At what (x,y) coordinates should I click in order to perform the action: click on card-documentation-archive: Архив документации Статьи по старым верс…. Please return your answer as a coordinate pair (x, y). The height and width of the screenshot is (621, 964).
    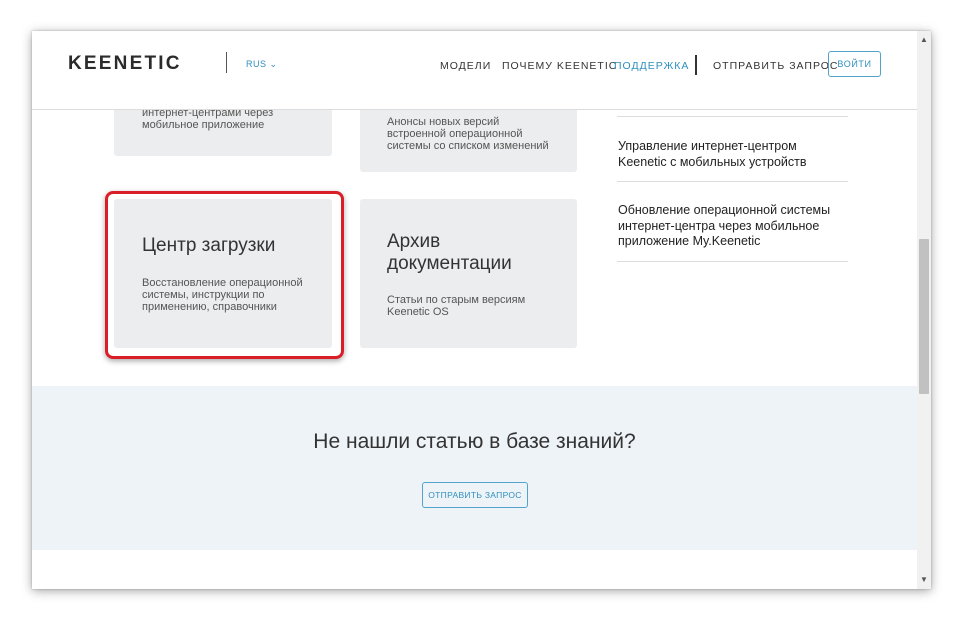
    Looking at the image, I should click on (468, 273).